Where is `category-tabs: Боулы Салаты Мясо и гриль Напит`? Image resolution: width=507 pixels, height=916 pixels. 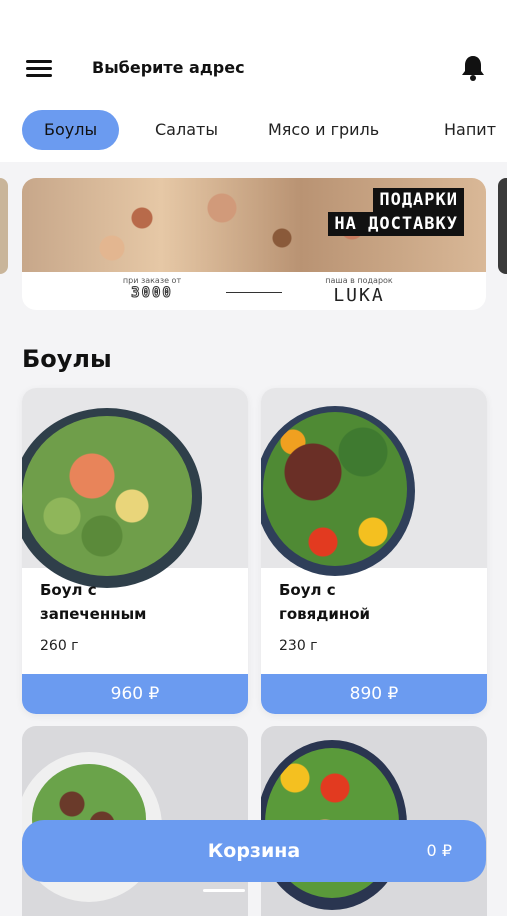 category-tabs: Боулы Салаты Мясо и гриль Напит is located at coordinates (253, 132).